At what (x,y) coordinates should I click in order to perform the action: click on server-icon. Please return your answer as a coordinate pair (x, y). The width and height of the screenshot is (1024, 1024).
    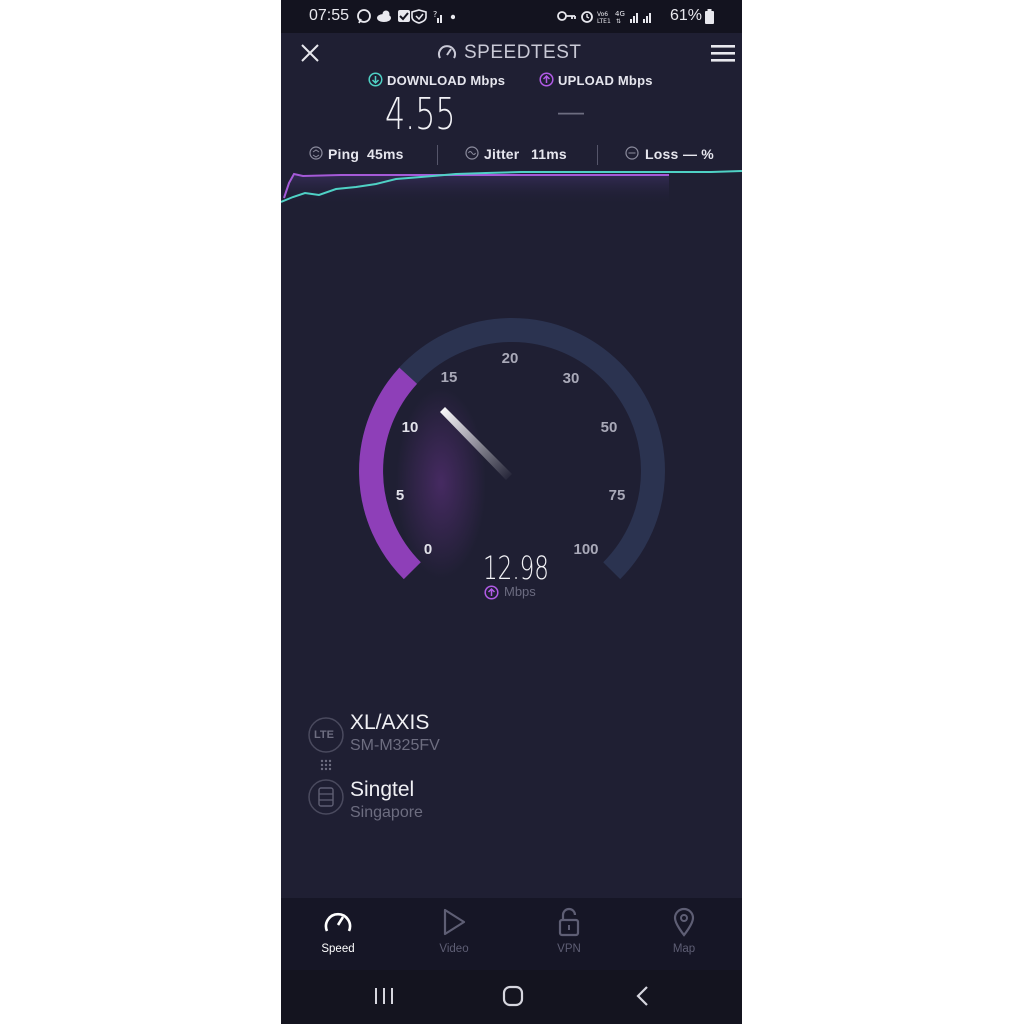
    Looking at the image, I should click on (326, 797).